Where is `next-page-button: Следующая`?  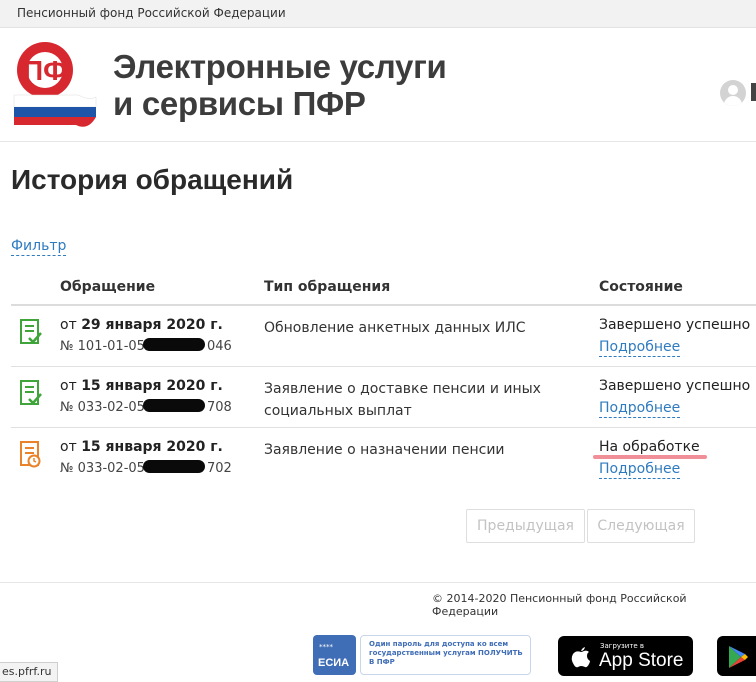 next-page-button: Следующая is located at coordinates (641, 526).